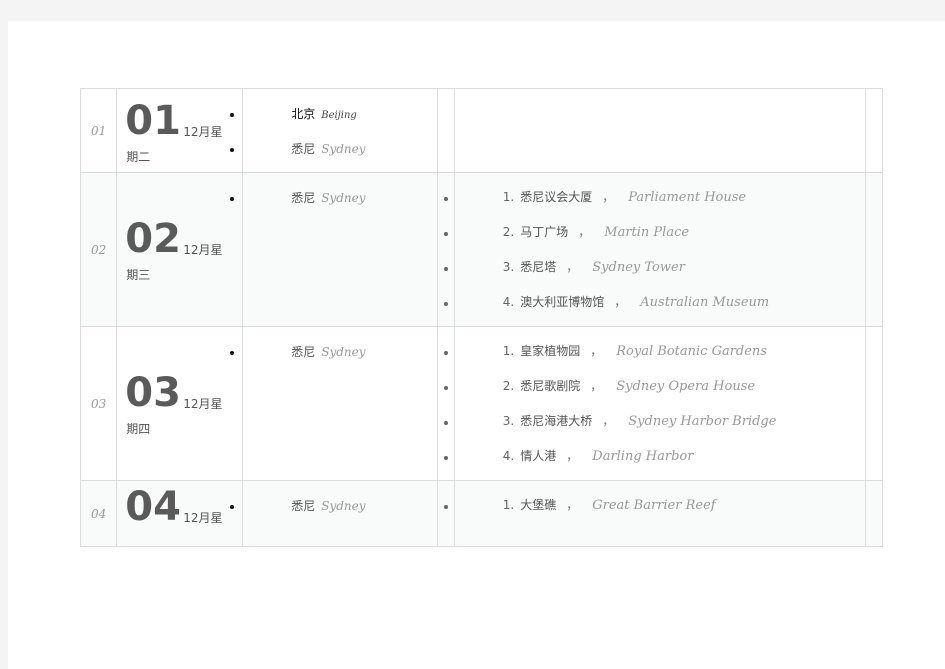 This screenshot has height=669, width=945. What do you see at coordinates (562, 302) in the screenshot?
I see `sight-zh: 澳大利亚博物馆` at bounding box center [562, 302].